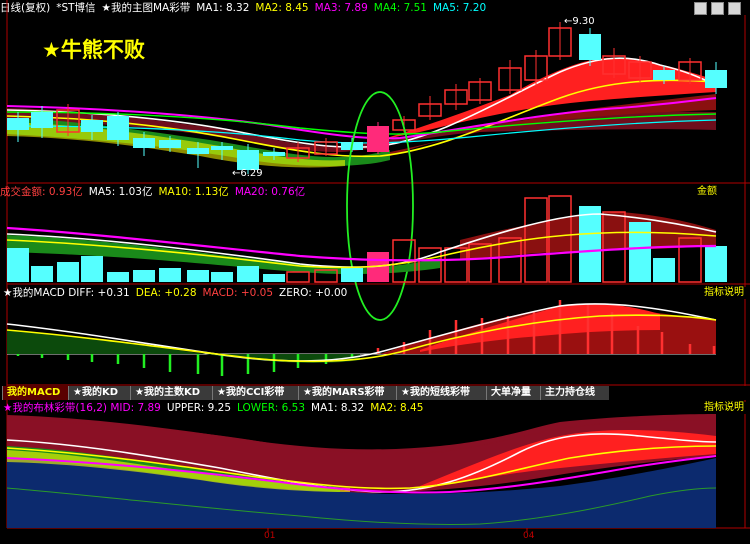 This screenshot has height=544, width=750. Describe the element at coordinates (270, 192) in the screenshot. I see `volume-ma20: MA20: 0.76亿` at that location.